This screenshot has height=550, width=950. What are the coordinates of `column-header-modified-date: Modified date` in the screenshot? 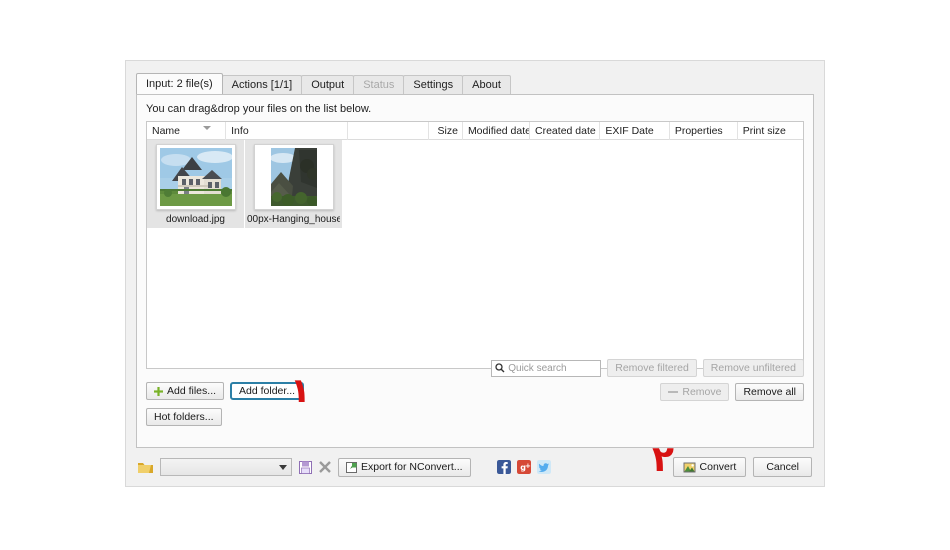 It's located at (497, 130).